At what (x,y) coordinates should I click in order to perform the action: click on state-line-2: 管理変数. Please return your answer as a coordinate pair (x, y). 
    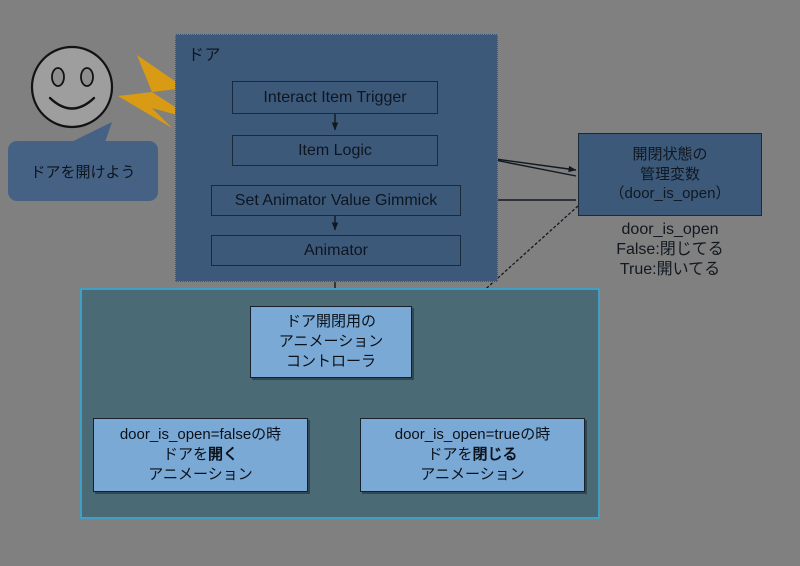
    Looking at the image, I should click on (669, 174).